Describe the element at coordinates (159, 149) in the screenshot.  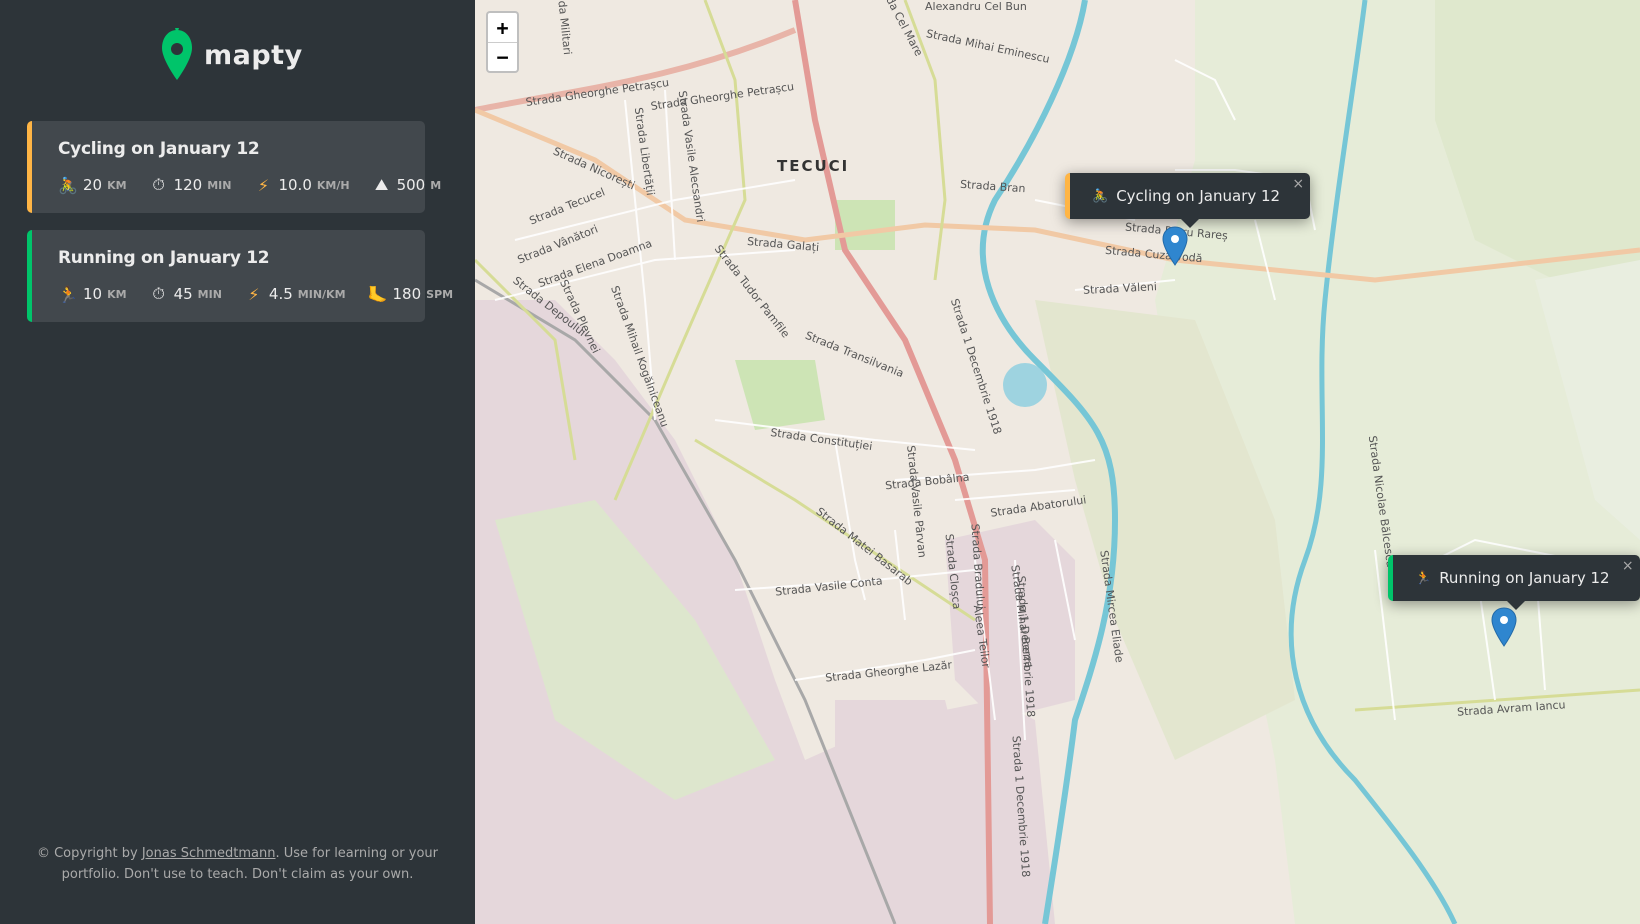
I see `workout-title: Cycling on January 12` at that location.